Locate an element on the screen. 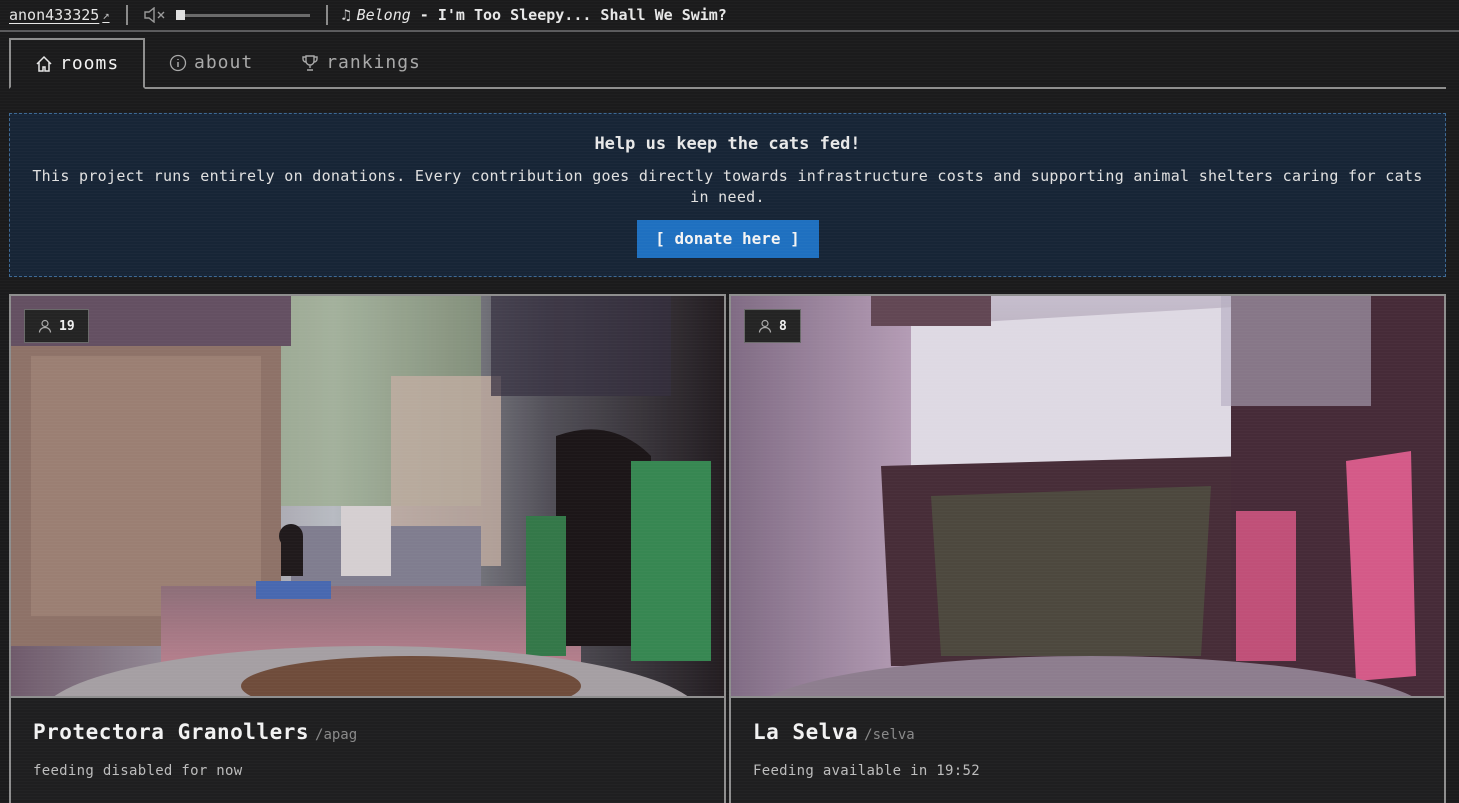  room-title: La Selva is located at coordinates (806, 732).